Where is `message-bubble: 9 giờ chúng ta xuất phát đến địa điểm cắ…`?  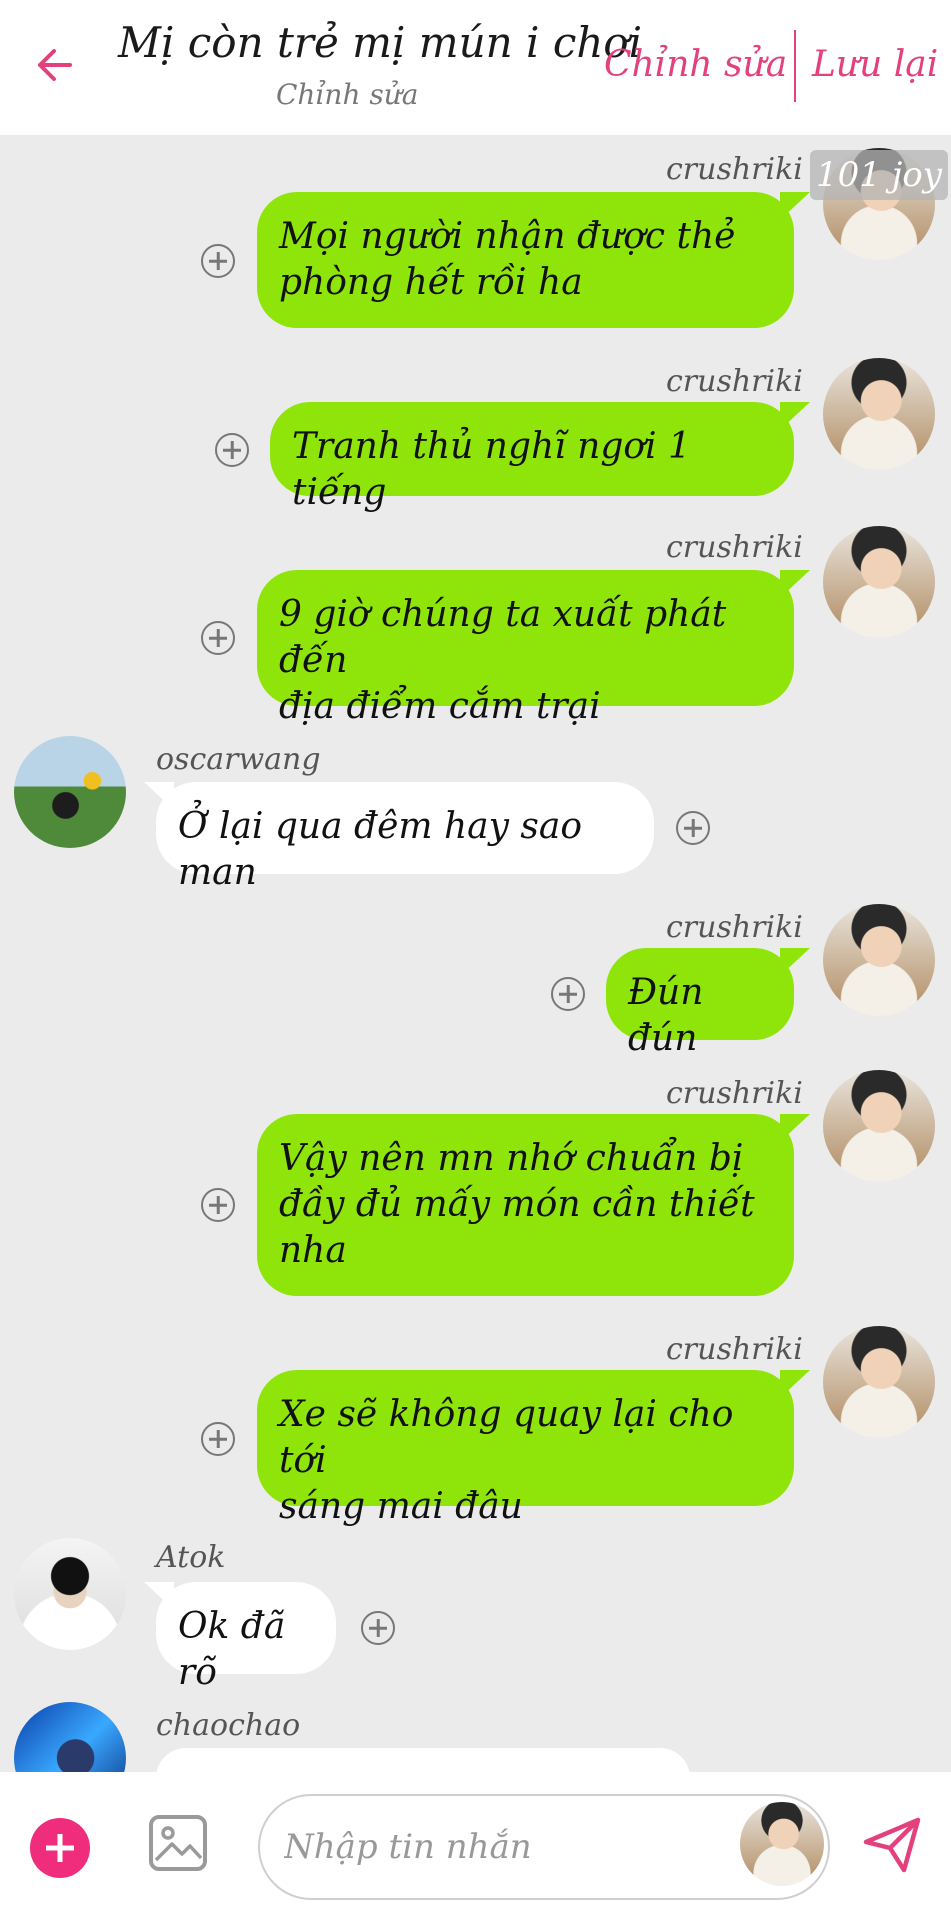 message-bubble: 9 giờ chúng ta xuất phát đến địa điểm cắ… is located at coordinates (525, 648).